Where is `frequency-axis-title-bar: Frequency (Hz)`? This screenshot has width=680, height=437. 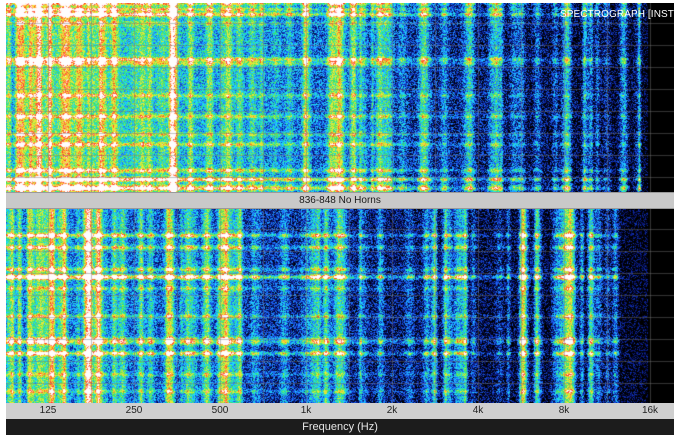 frequency-axis-title-bar: Frequency (Hz) is located at coordinates (340, 427).